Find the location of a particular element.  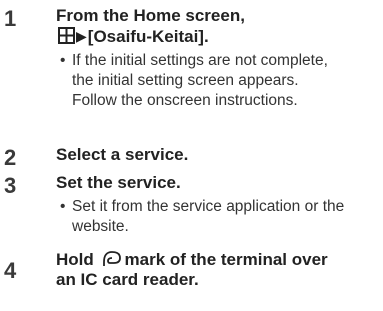

arrow-right-icon: ▶ is located at coordinates (81, 36).